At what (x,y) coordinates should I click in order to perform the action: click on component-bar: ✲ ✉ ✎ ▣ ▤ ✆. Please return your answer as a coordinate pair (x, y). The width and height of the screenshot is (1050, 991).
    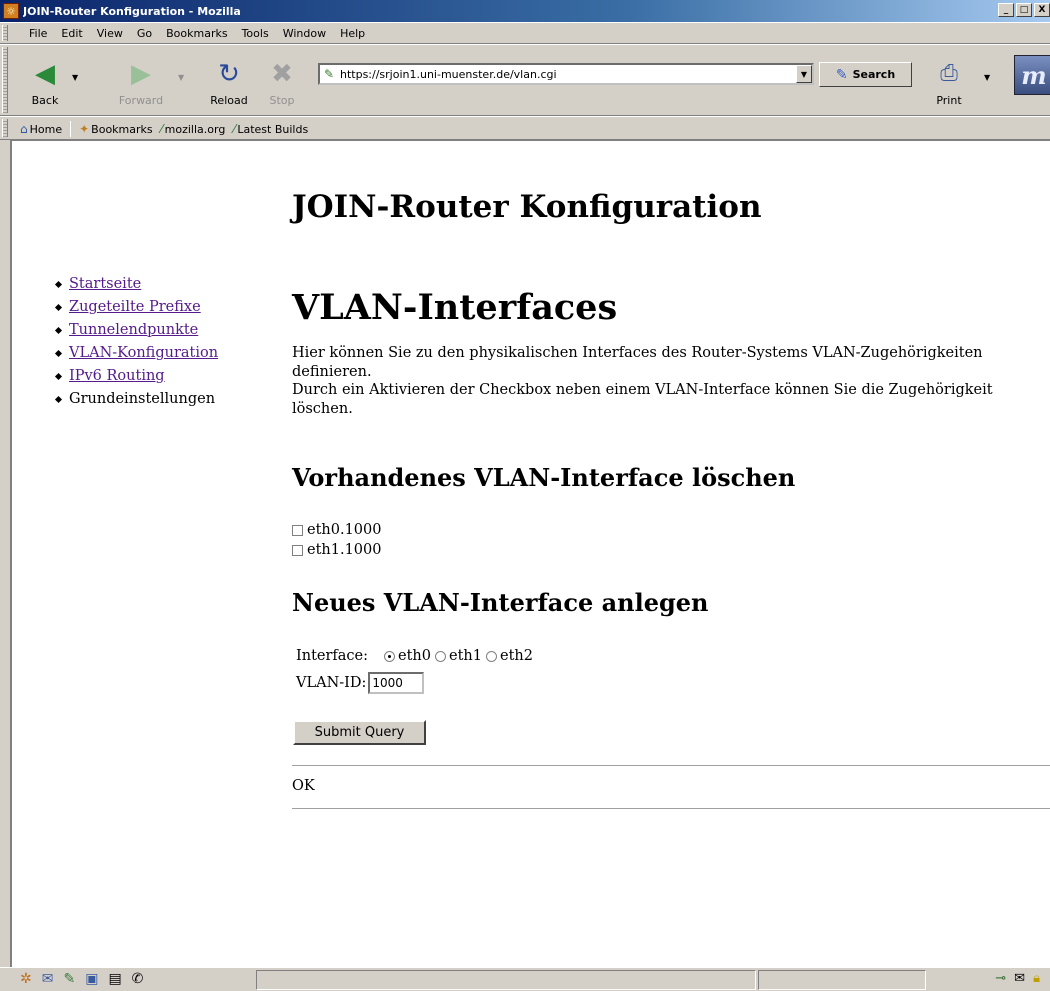
    Looking at the image, I should click on (81, 979).